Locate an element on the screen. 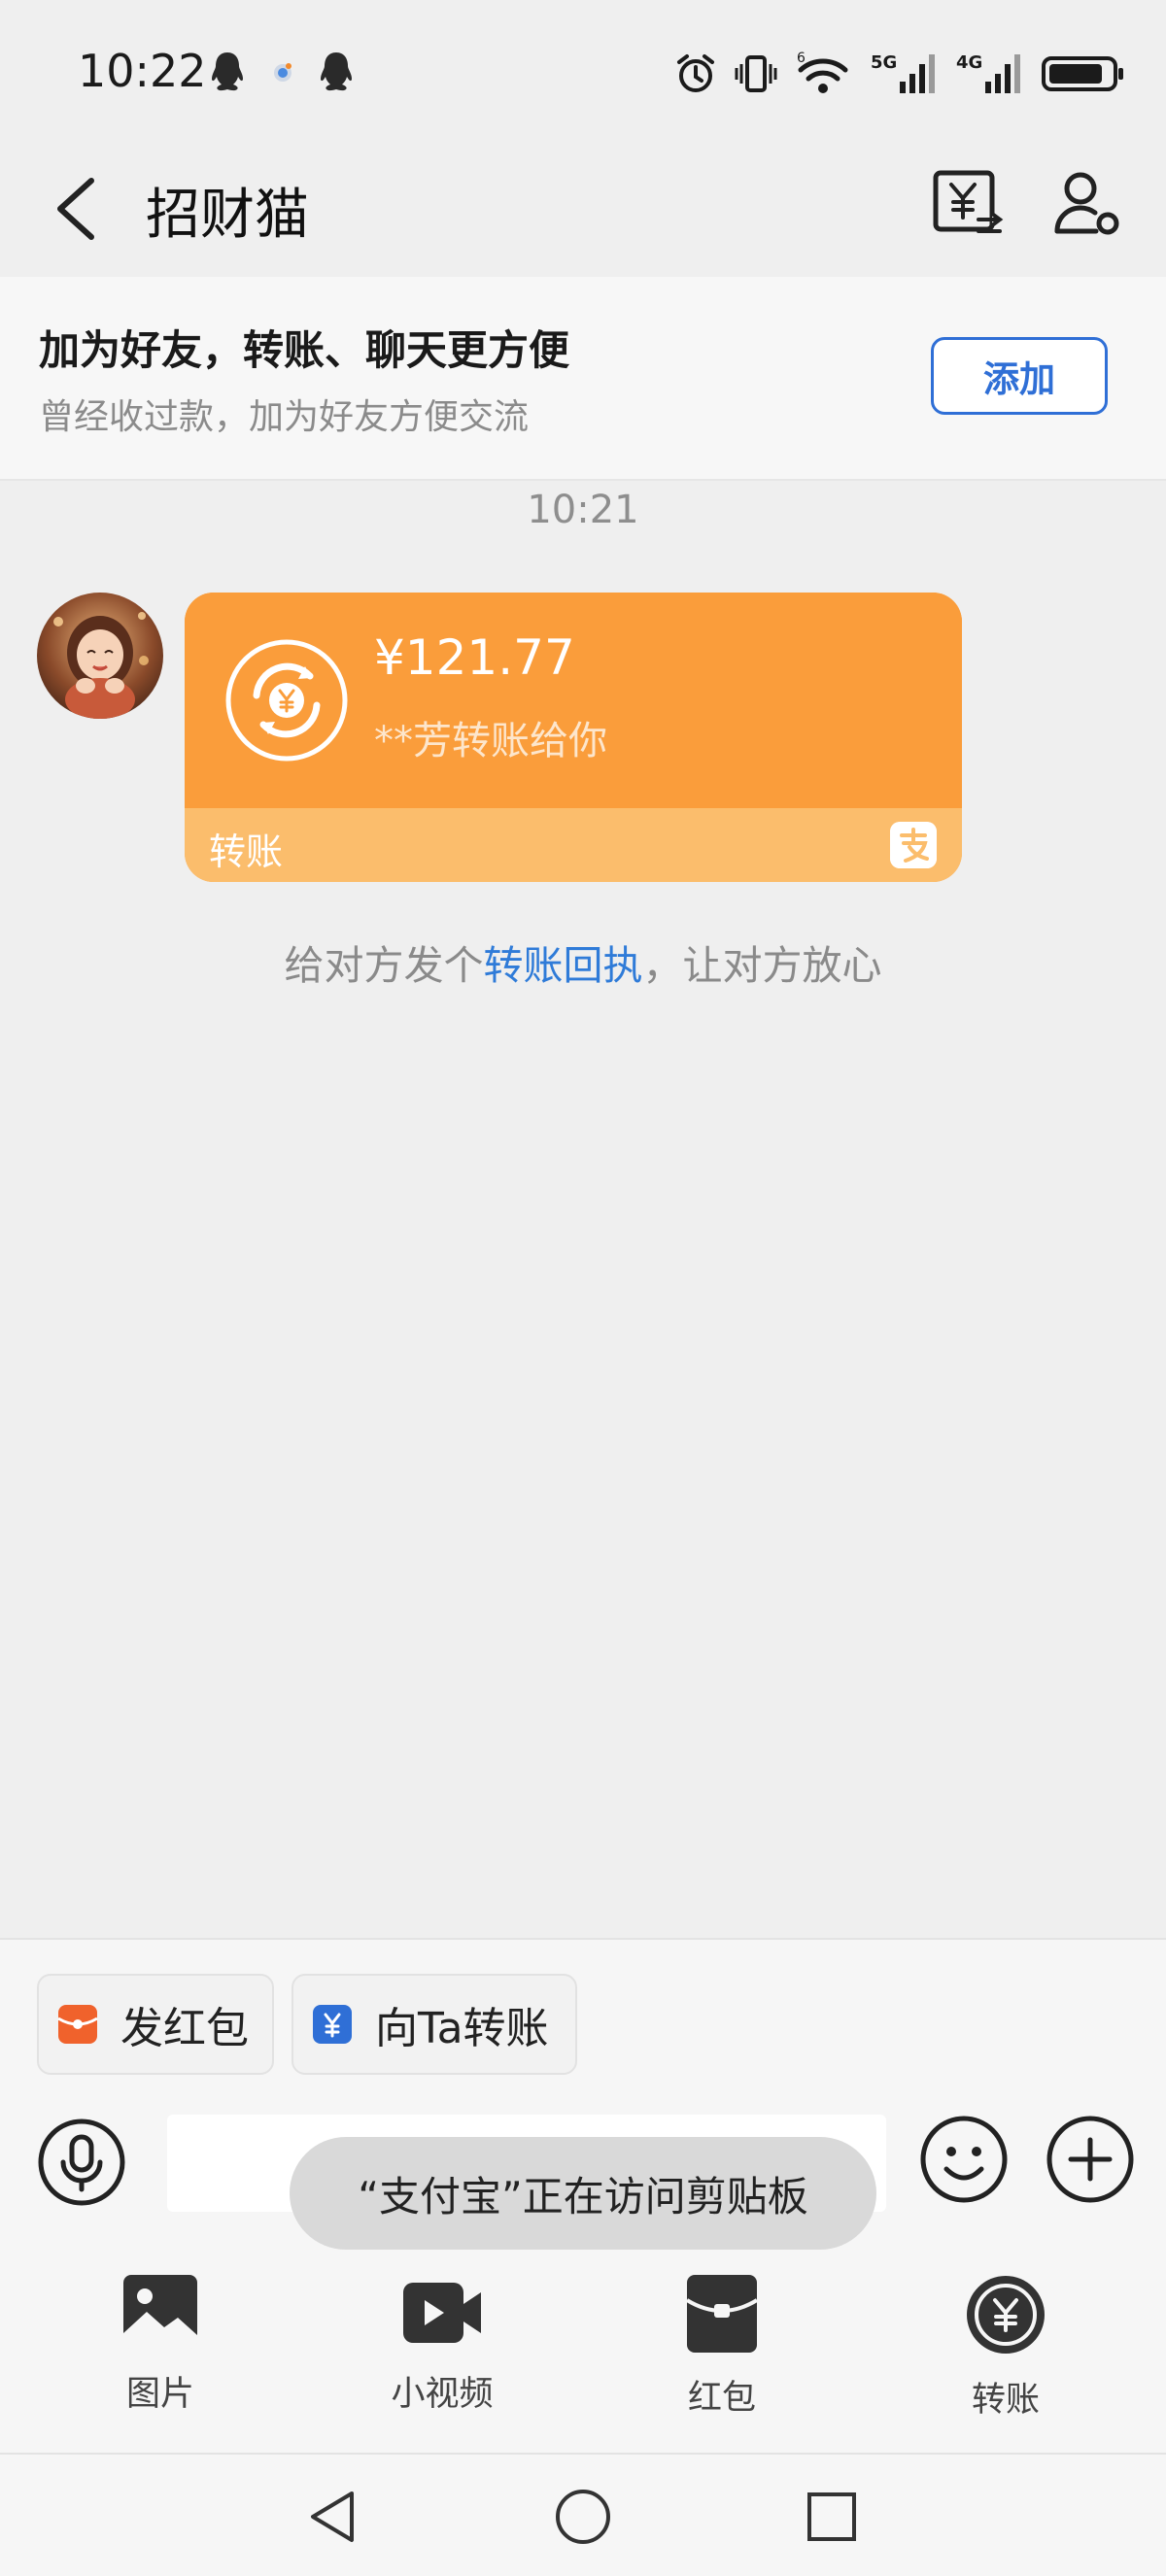  alarm-icon is located at coordinates (695, 73).